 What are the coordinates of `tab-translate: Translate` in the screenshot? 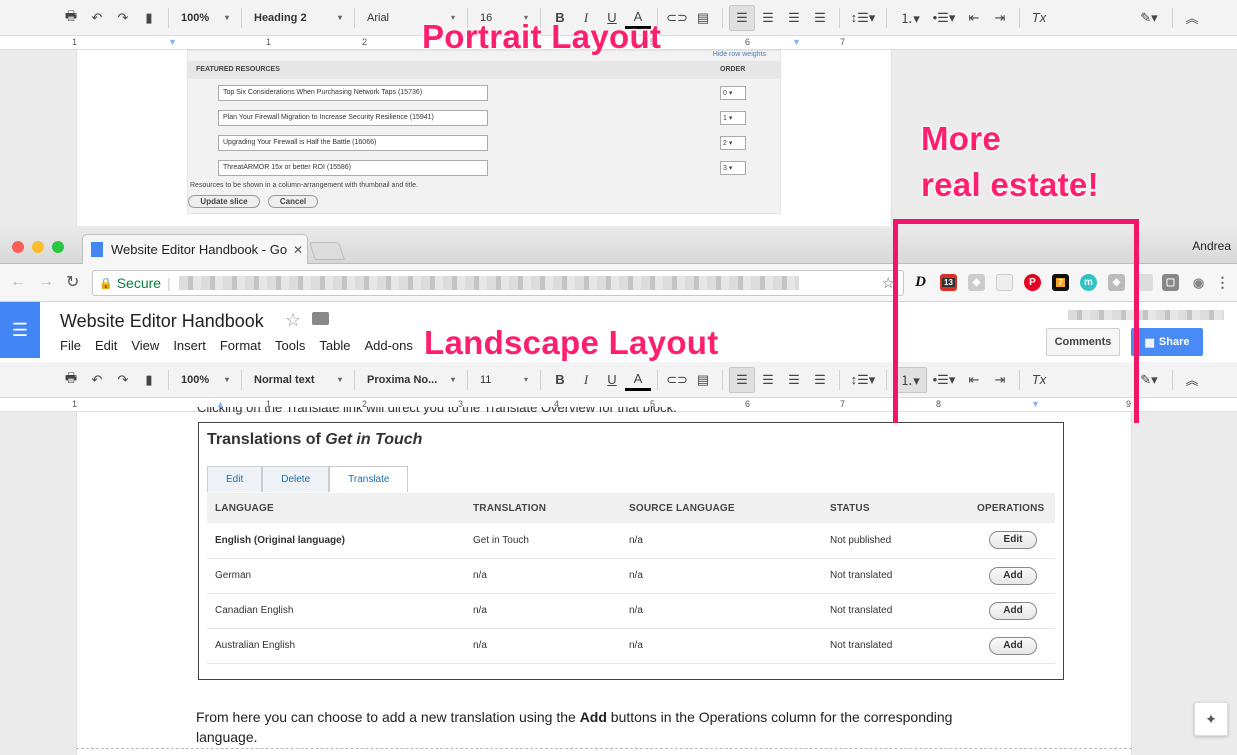 It's located at (369, 479).